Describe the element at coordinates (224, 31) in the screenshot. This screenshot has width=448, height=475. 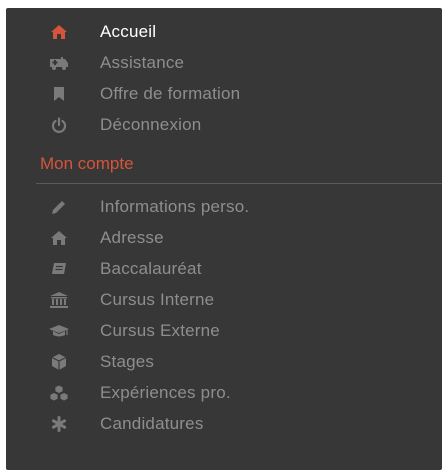
I see `nav-item-accueil: Accueil` at that location.